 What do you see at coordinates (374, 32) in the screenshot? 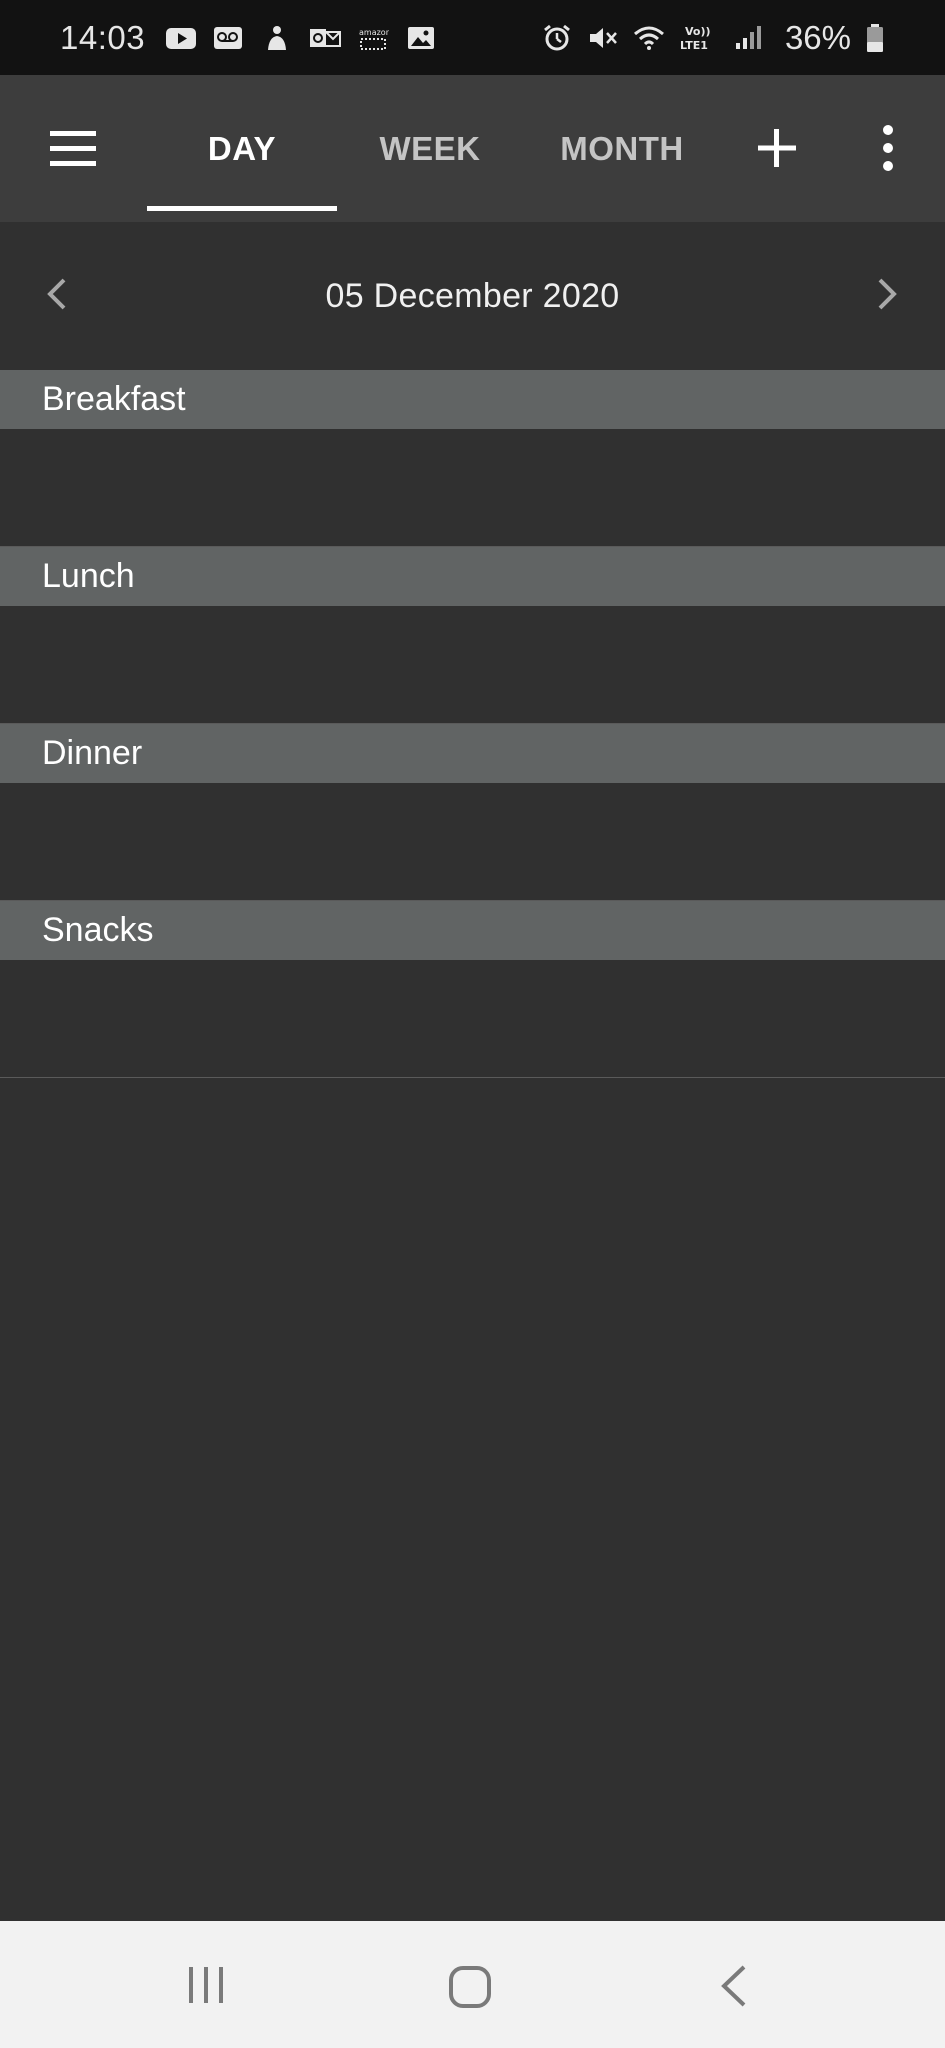
I see `svg-text: amazon` at bounding box center [374, 32].